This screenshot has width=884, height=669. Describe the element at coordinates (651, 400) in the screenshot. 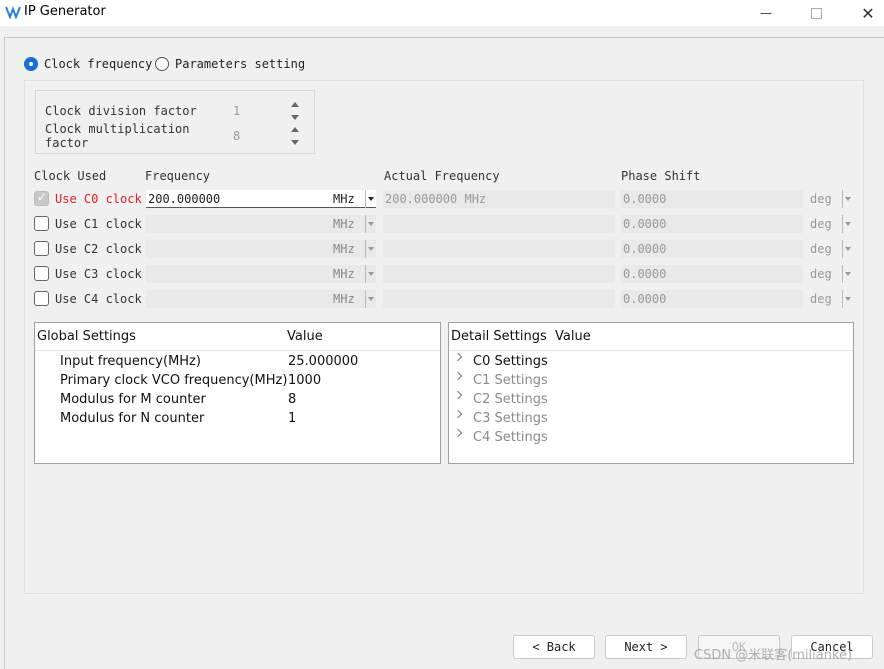

I see `tree-item-c2-settings: C2 Settings` at that location.